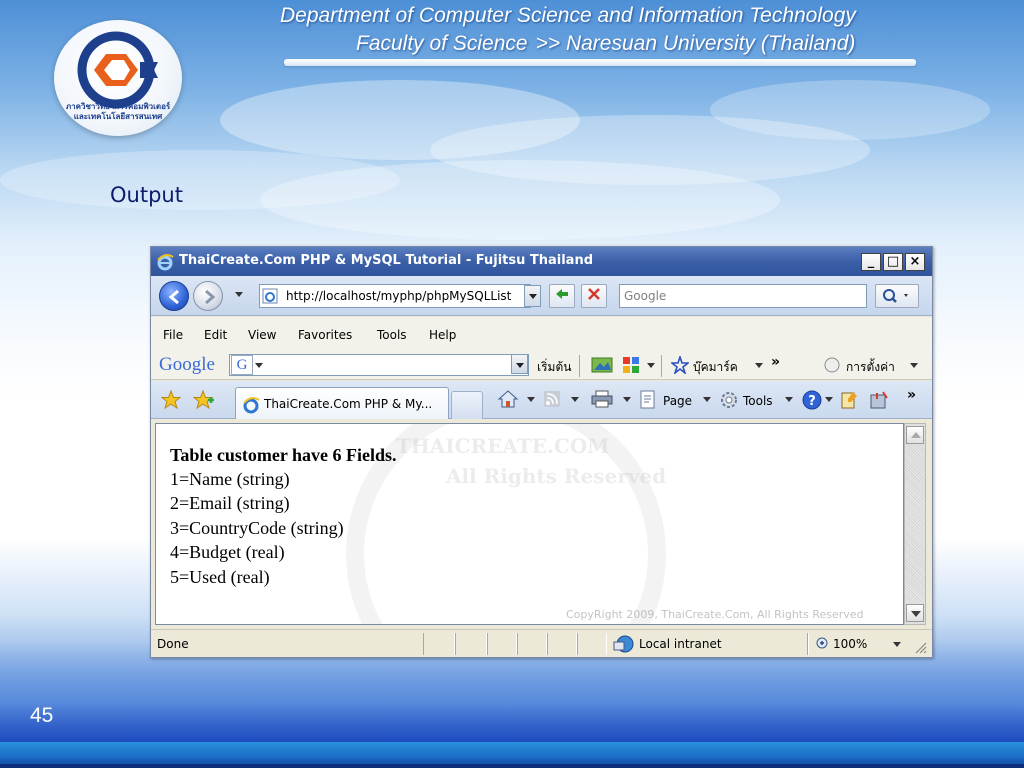  What do you see at coordinates (239, 294) in the screenshot?
I see `history-dropdown-icon` at bounding box center [239, 294].